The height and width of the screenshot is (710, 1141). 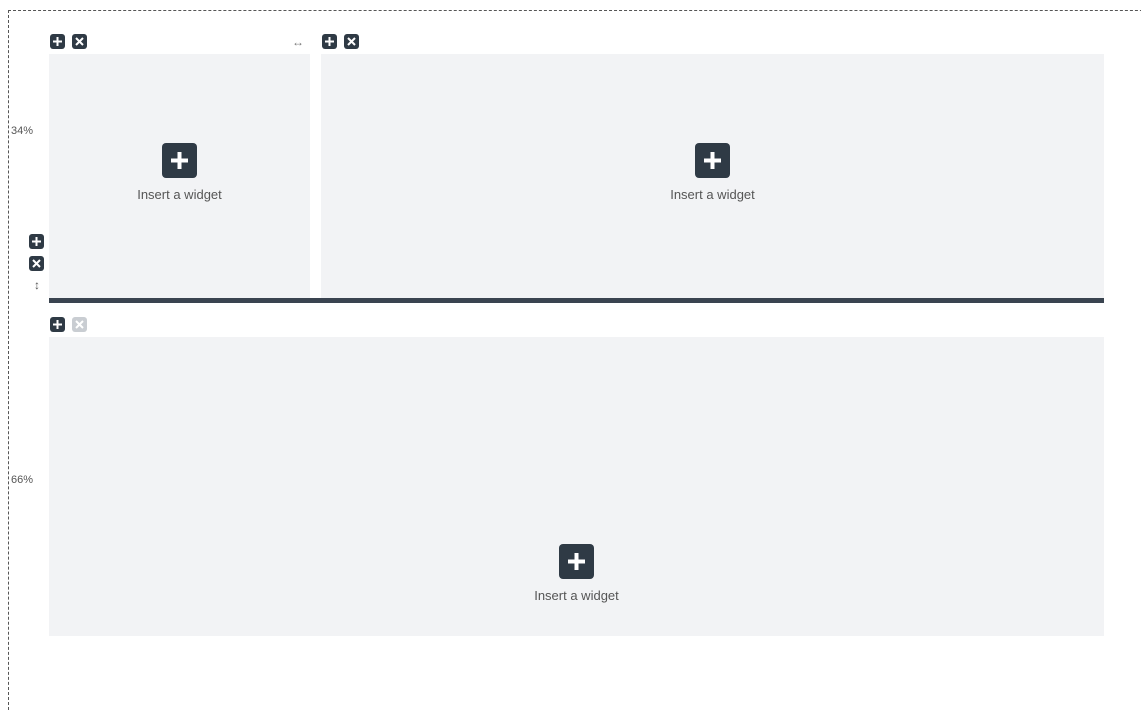 I want to click on add-row-button, so click(x=36, y=241).